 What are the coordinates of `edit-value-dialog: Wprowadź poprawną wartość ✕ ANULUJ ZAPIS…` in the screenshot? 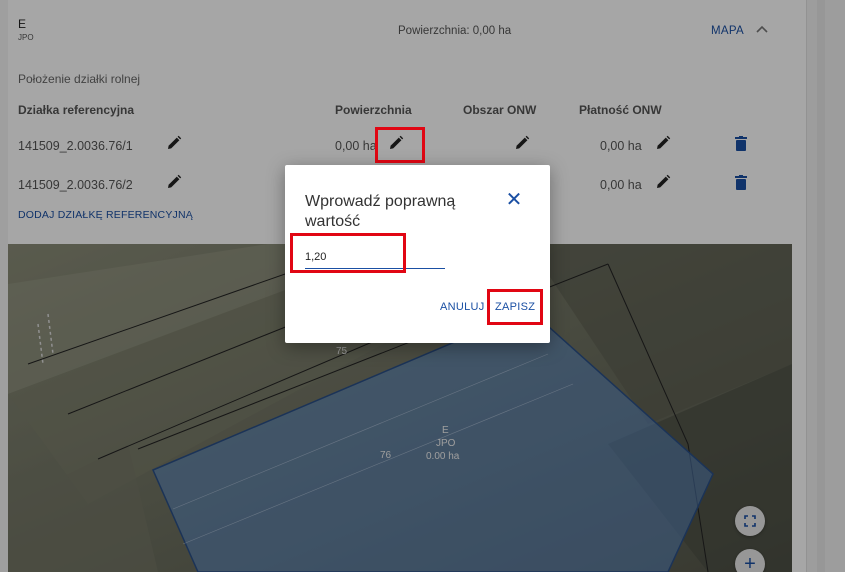 It's located at (417, 254).